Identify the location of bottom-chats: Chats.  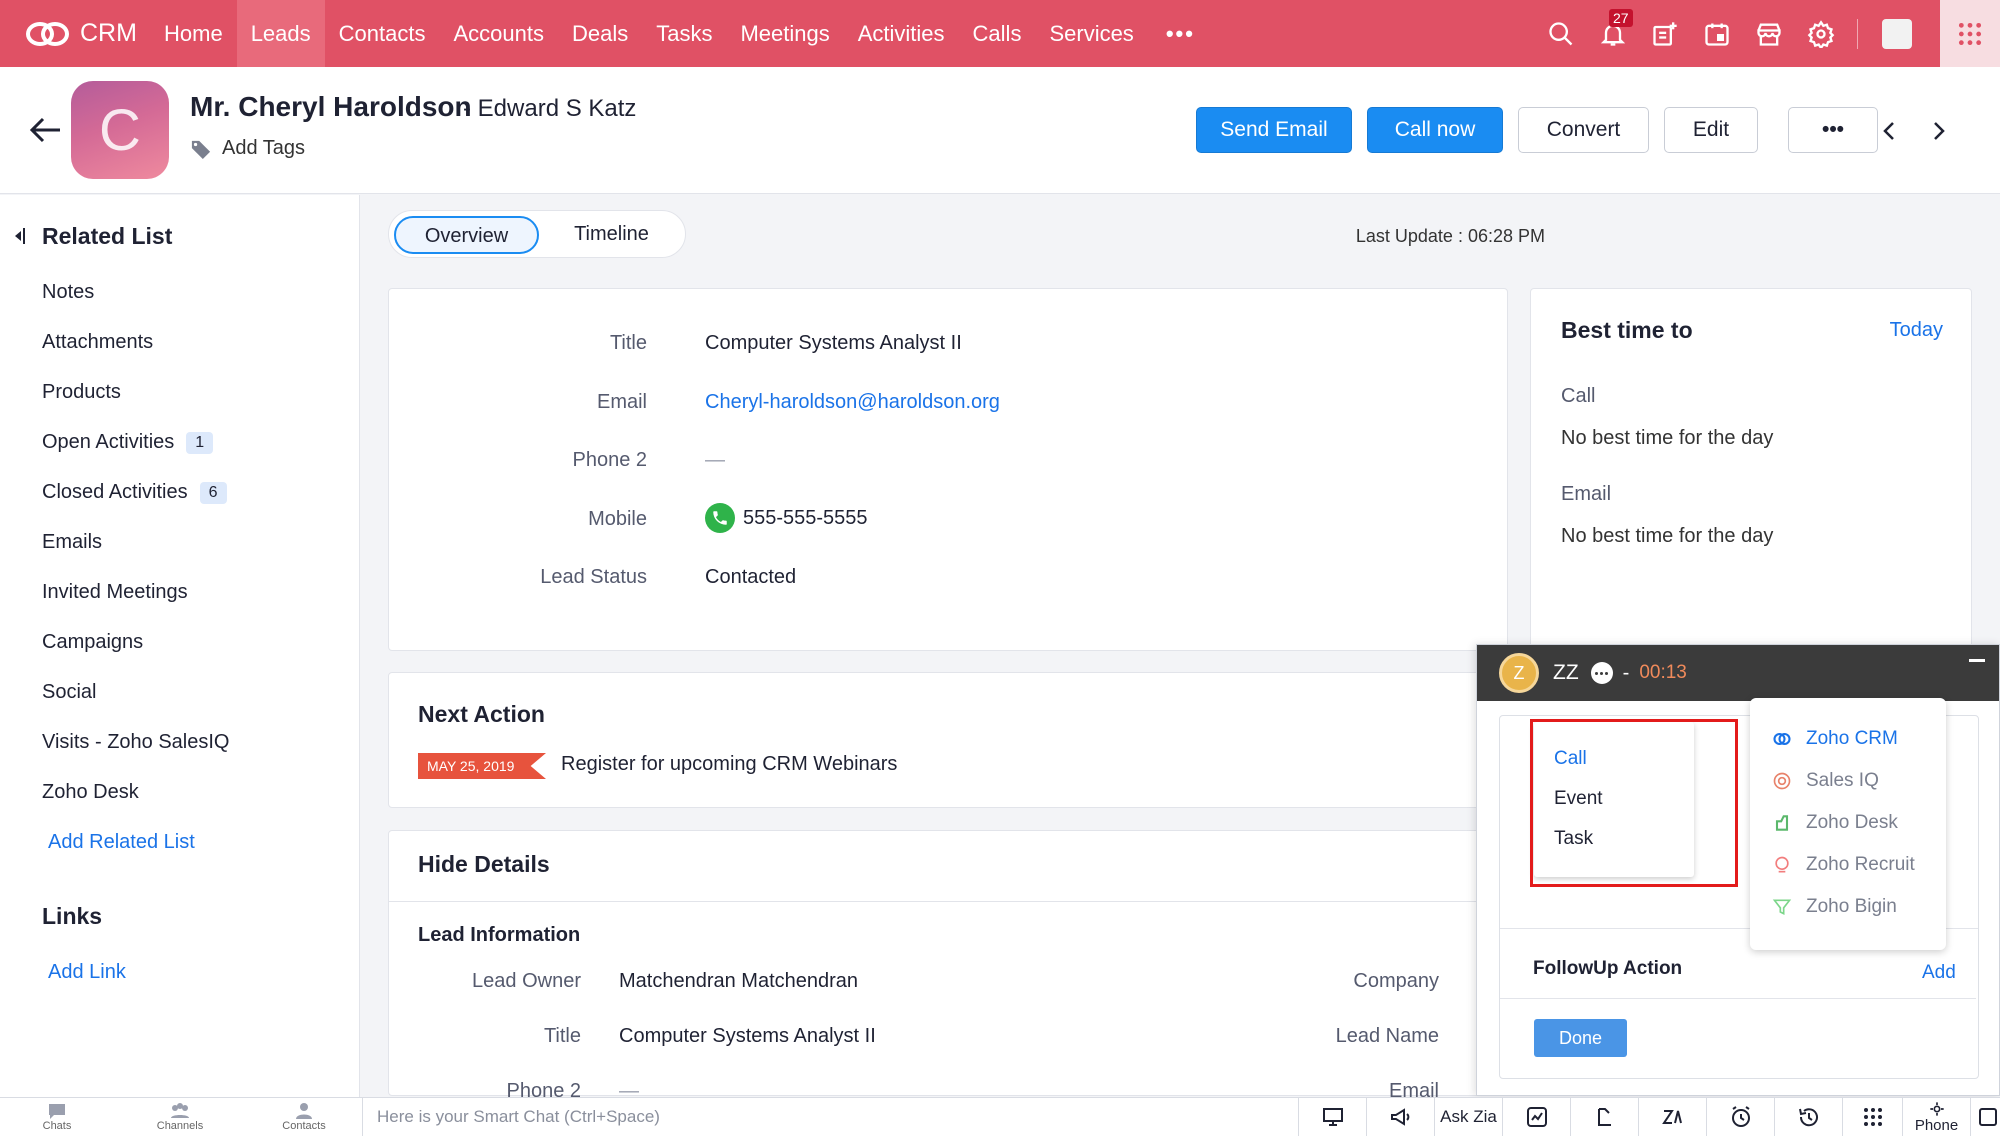
(57, 1117).